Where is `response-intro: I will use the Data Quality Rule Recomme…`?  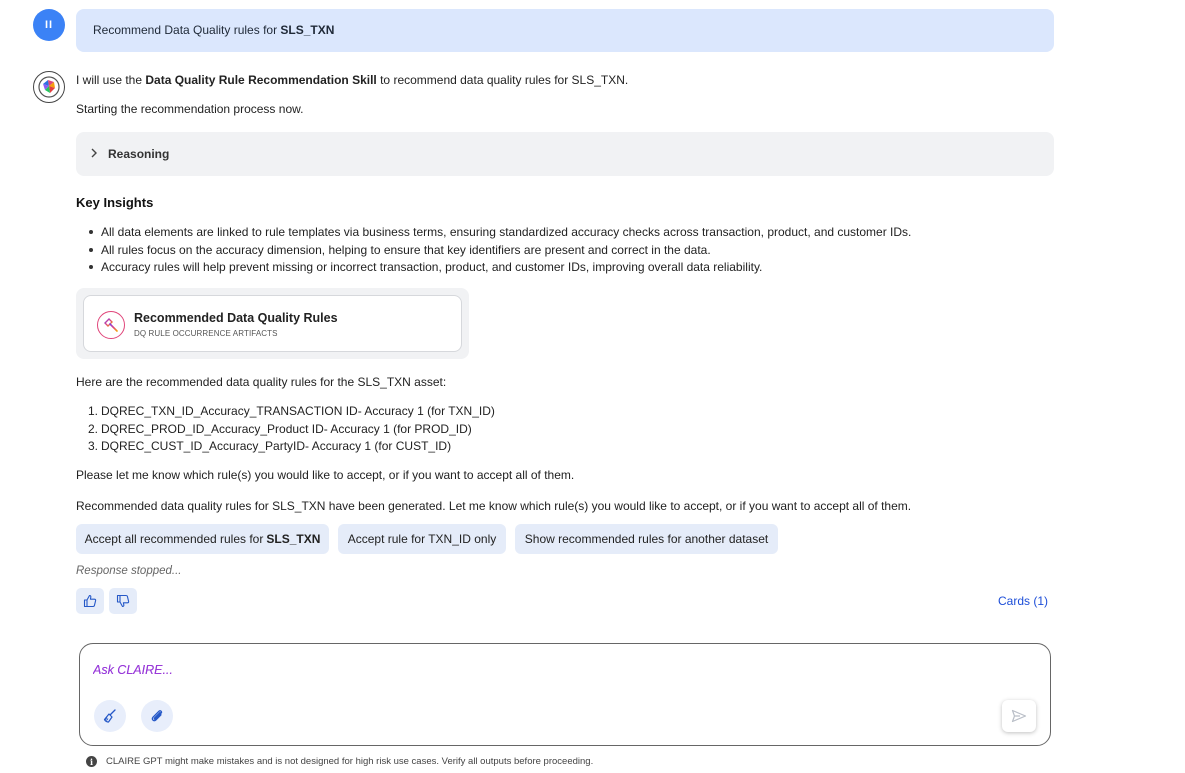
response-intro: I will use the Data Quality Rule Recomme… is located at coordinates (352, 80).